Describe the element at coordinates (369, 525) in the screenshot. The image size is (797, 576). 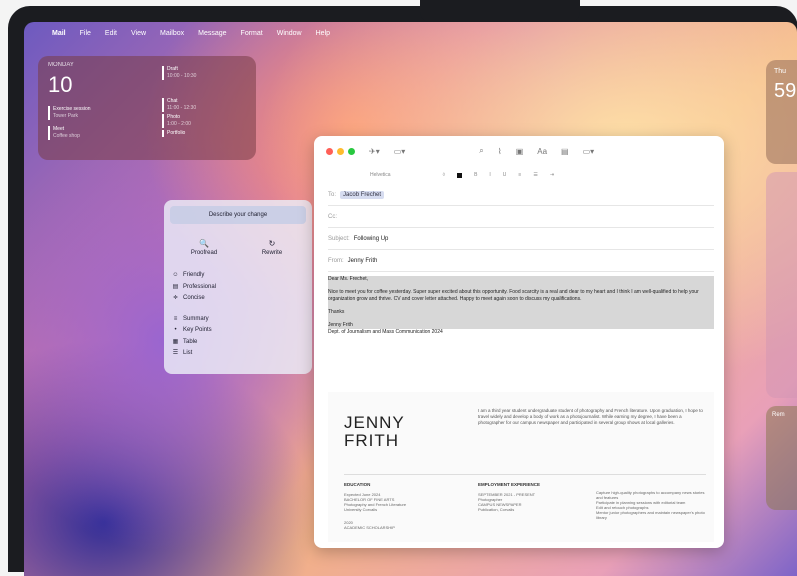
I see `education-text-2: 2020 ACADEMIC SCHOLARSHIP` at that location.